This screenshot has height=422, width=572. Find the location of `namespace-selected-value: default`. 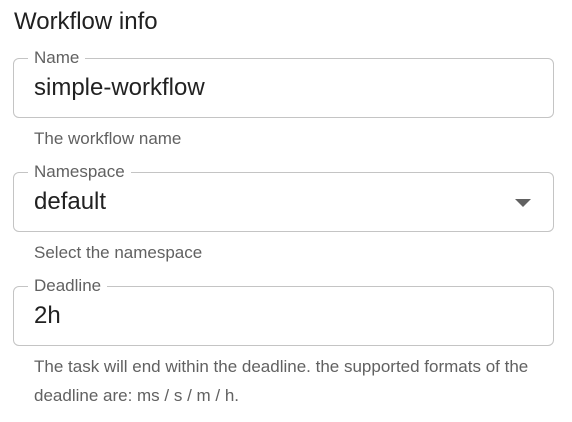

namespace-selected-value: default is located at coordinates (70, 202).